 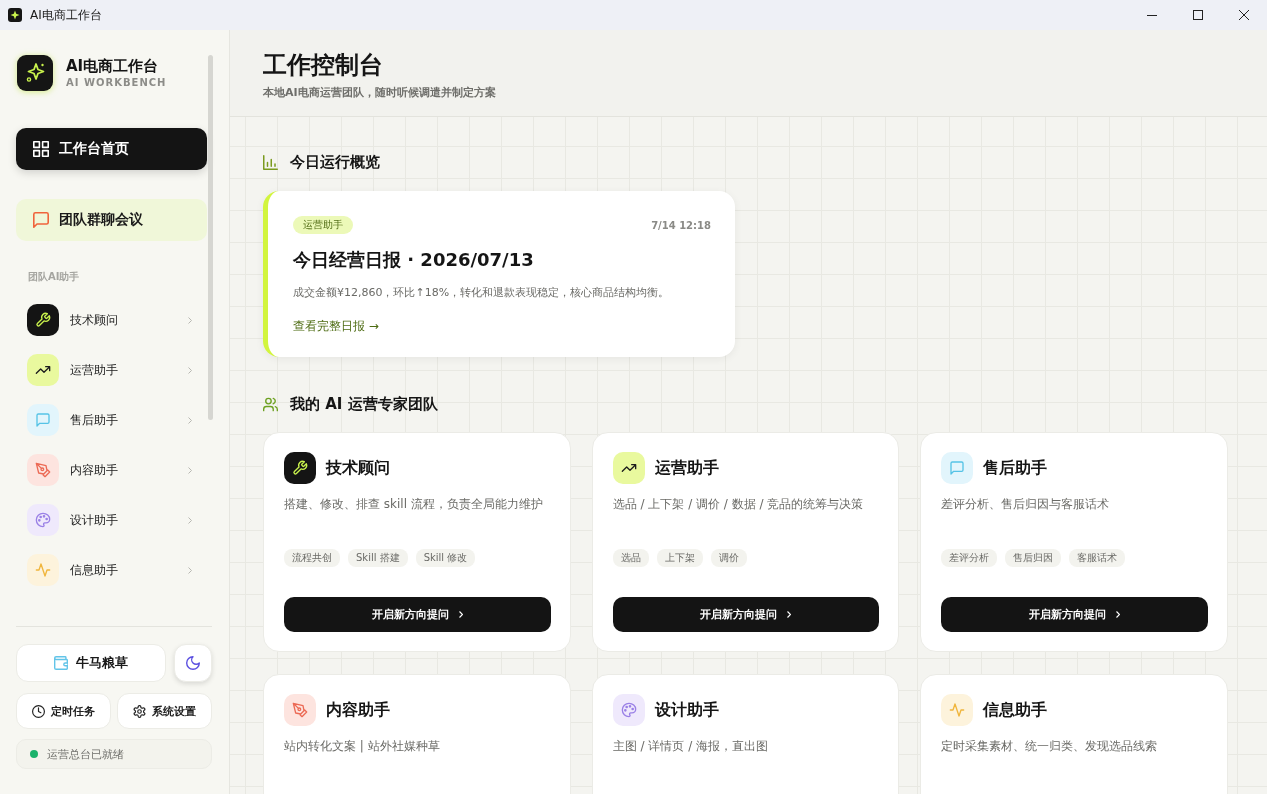 What do you see at coordinates (1152, 15) in the screenshot?
I see `minimize-icon` at bounding box center [1152, 15].